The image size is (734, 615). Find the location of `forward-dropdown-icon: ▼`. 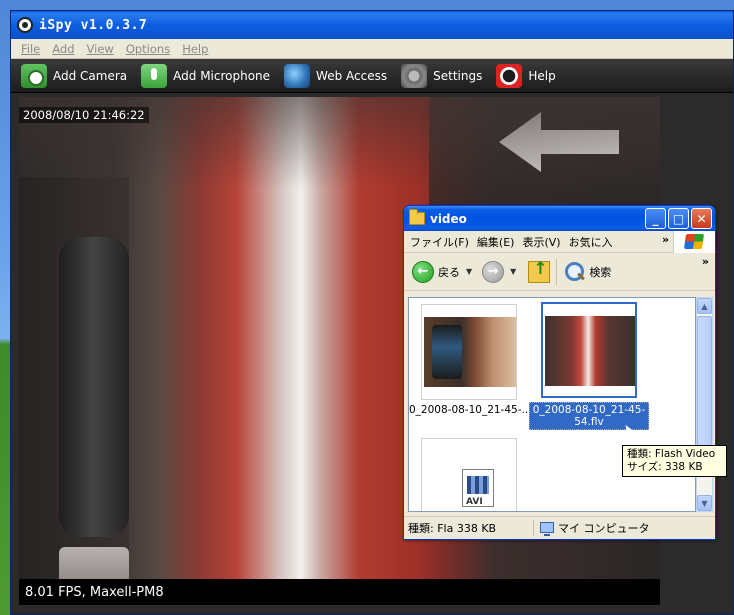

forward-dropdown-icon: ▼ is located at coordinates (513, 271).